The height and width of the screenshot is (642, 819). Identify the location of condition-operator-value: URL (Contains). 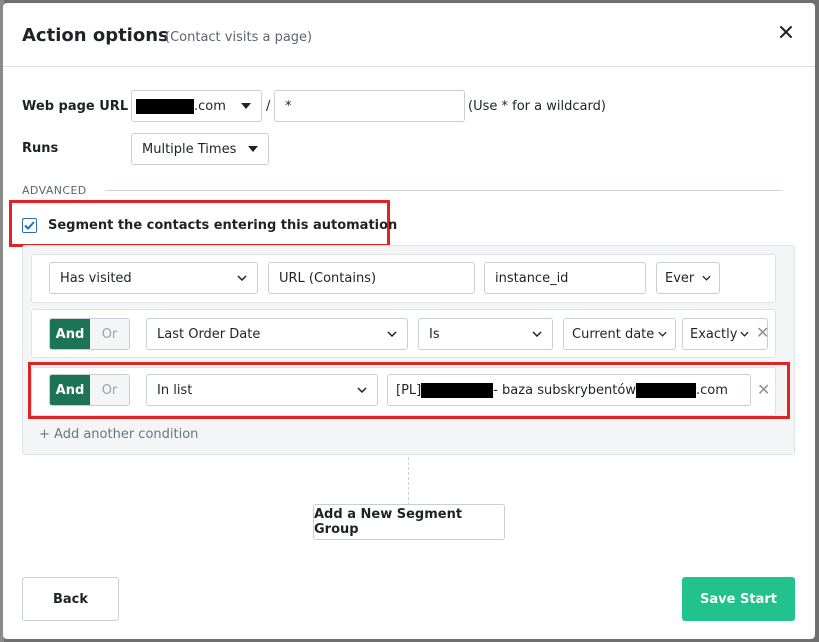
(328, 278).